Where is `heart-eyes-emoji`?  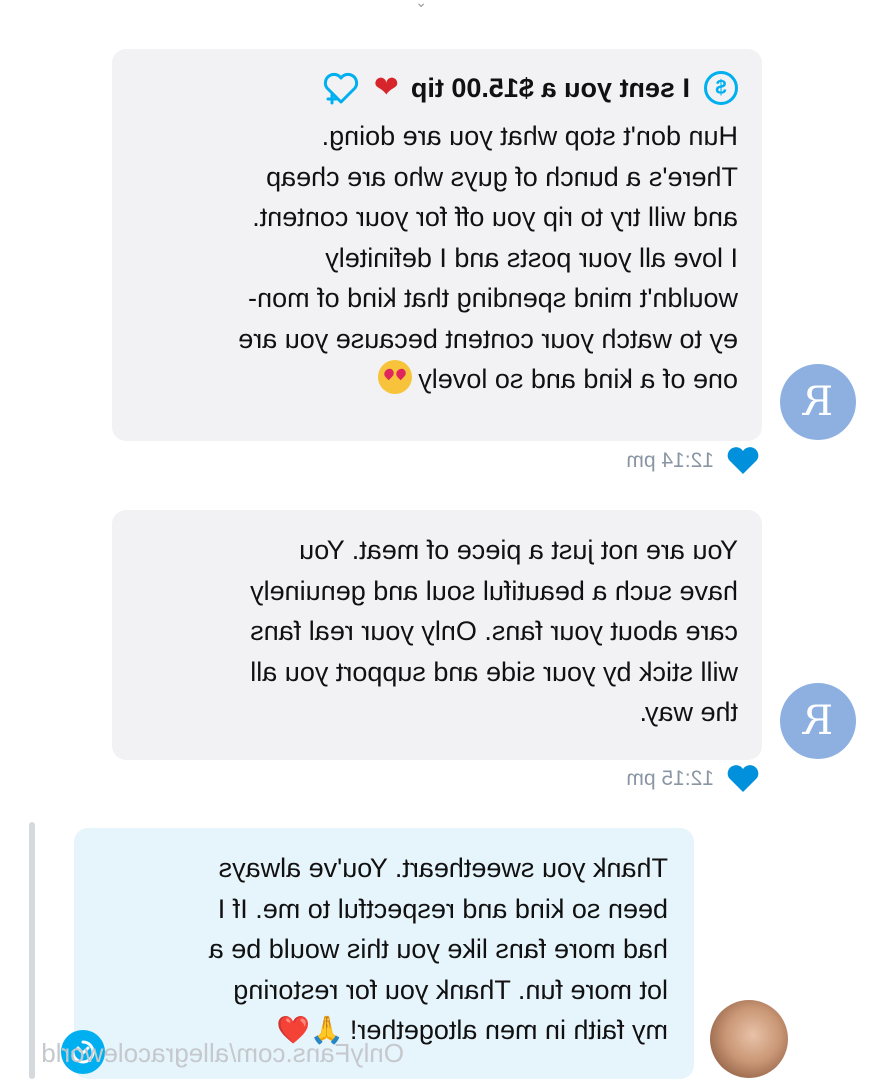 heart-eyes-emoji is located at coordinates (395, 377).